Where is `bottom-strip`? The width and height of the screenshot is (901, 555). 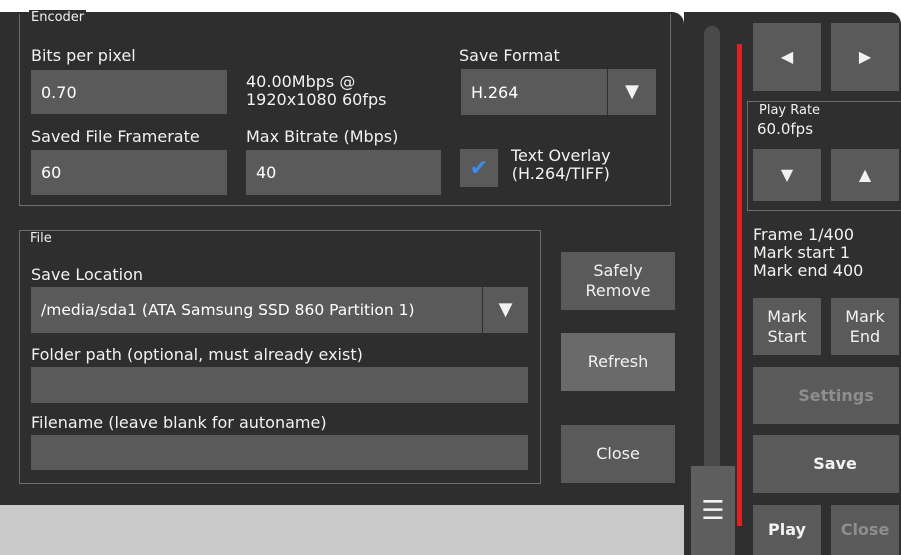 bottom-strip is located at coordinates (342, 530).